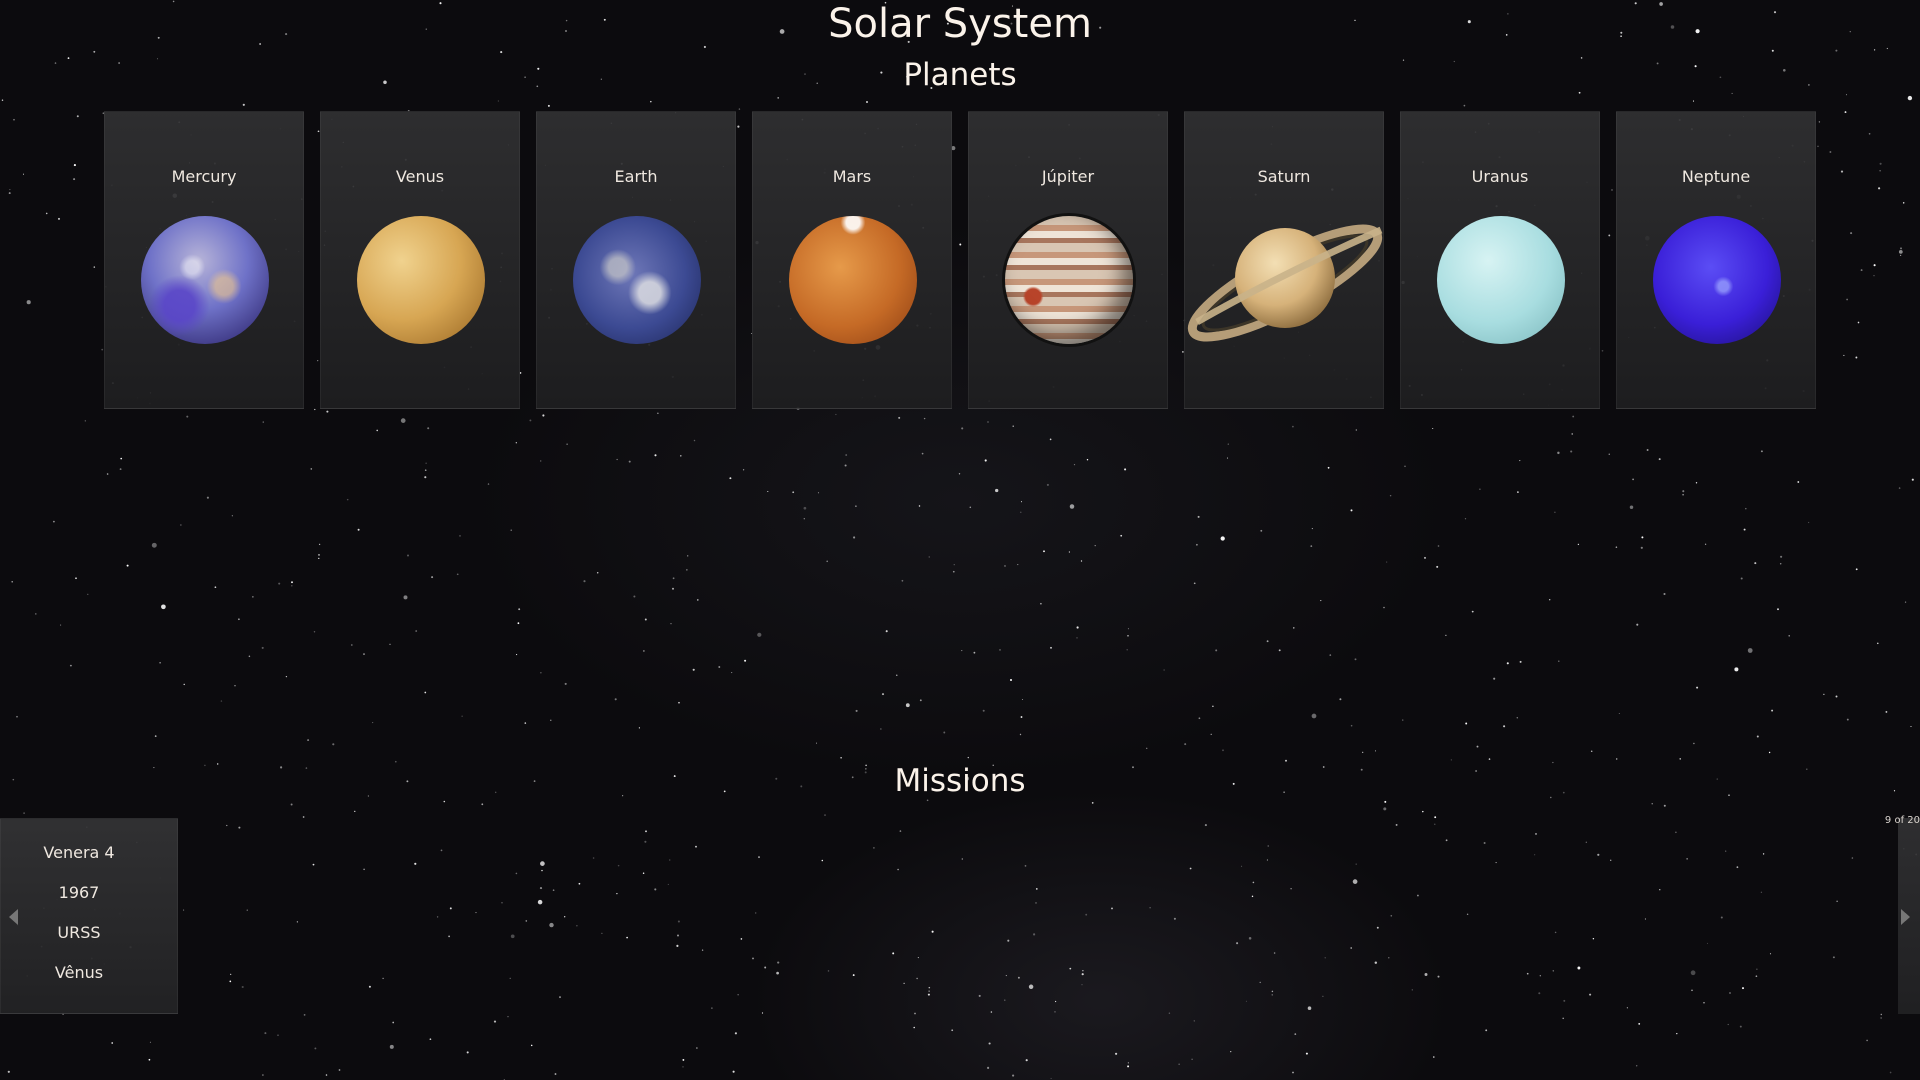 The image size is (1920, 1080). What do you see at coordinates (852, 260) in the screenshot?
I see `planet-card-mars: Mars` at bounding box center [852, 260].